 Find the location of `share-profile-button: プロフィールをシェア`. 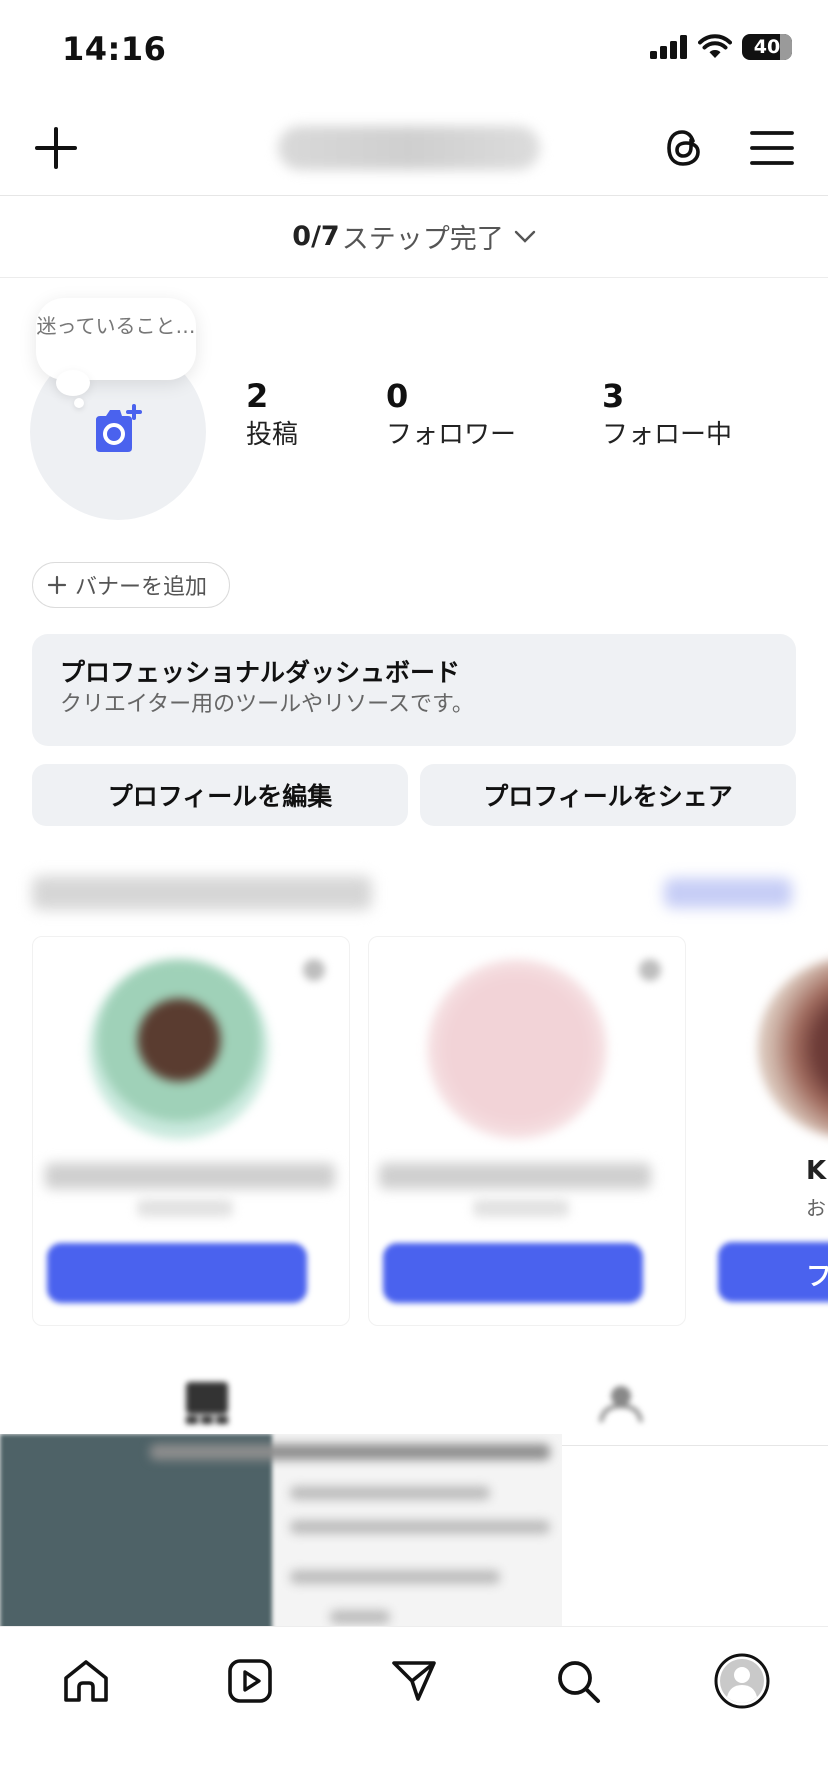

share-profile-button: プロフィールをシェア is located at coordinates (608, 795).